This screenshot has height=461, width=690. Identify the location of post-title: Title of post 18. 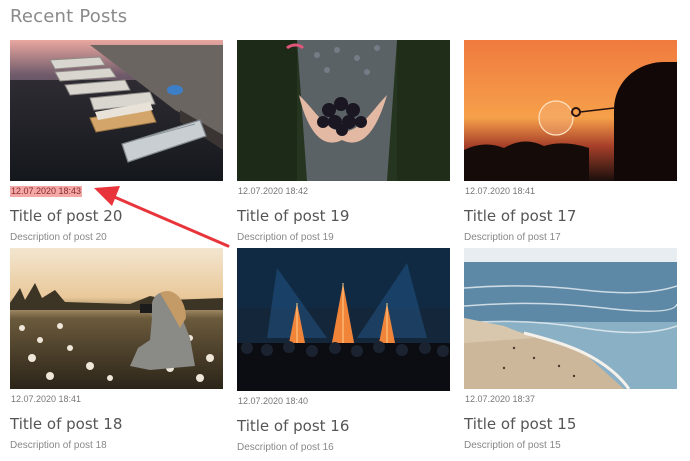
(116, 424).